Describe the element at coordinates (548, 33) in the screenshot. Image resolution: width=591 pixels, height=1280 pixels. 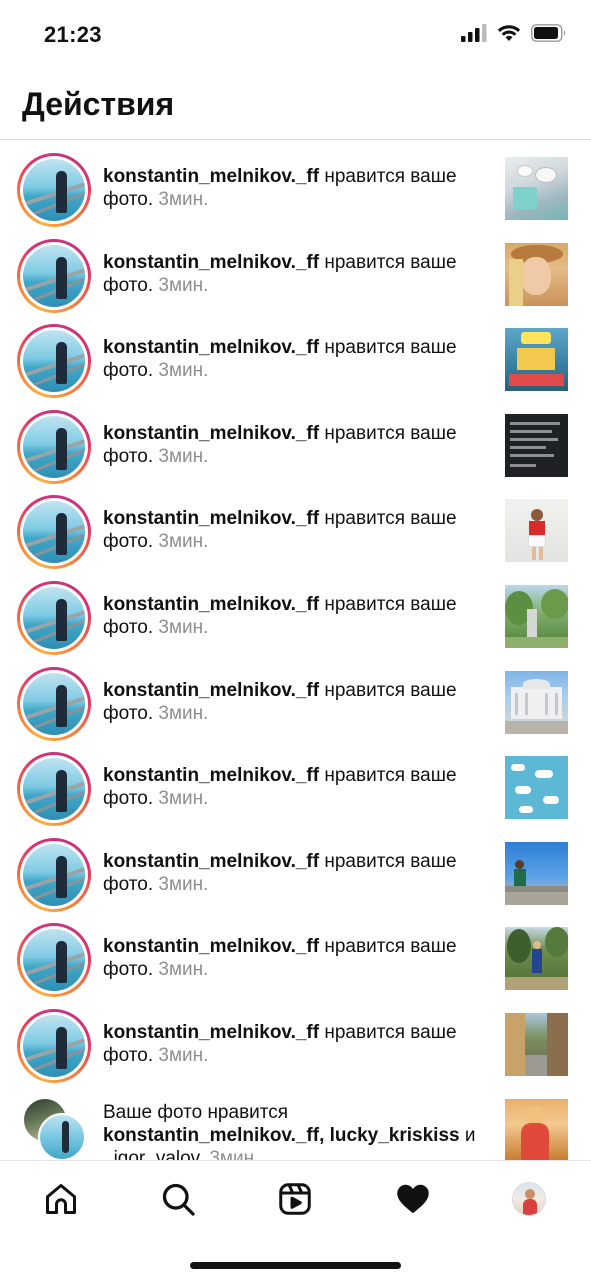
I see `battery-icon` at that location.